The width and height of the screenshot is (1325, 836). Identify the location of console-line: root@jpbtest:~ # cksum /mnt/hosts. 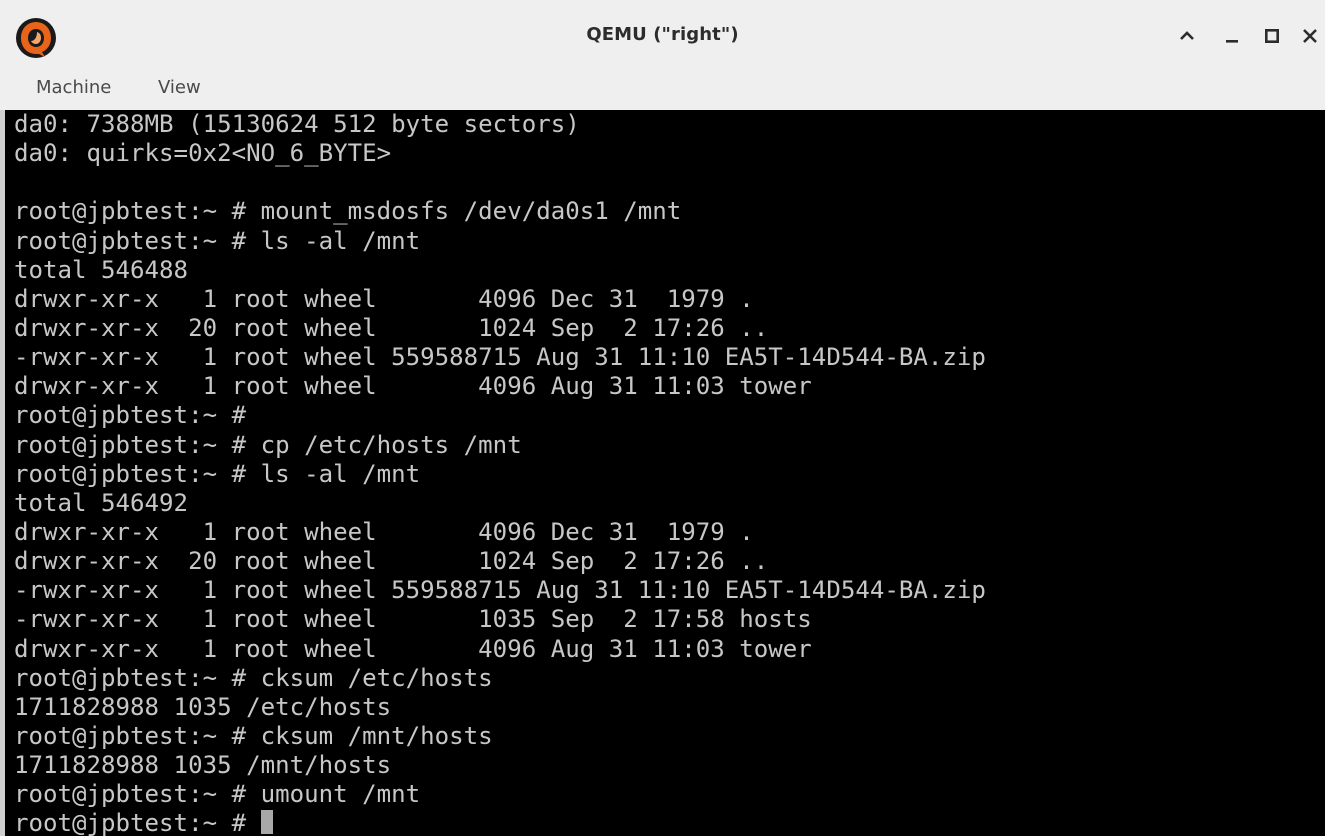
(253, 735).